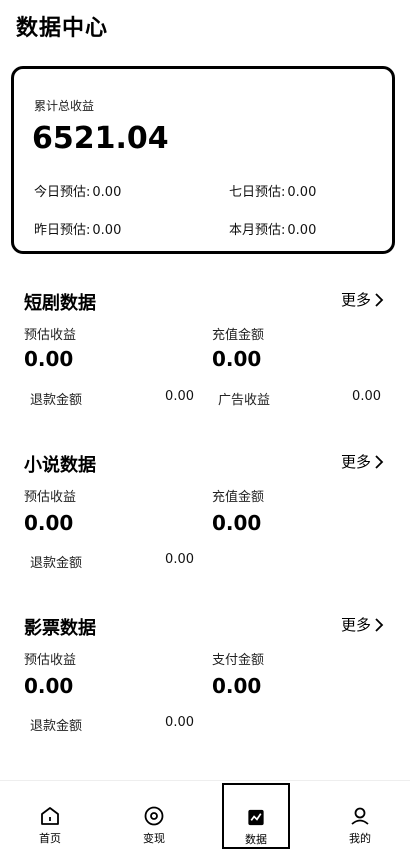 The height and width of the screenshot is (850, 410). I want to click on stat-seven-day-label: 七日预估:, so click(257, 192).